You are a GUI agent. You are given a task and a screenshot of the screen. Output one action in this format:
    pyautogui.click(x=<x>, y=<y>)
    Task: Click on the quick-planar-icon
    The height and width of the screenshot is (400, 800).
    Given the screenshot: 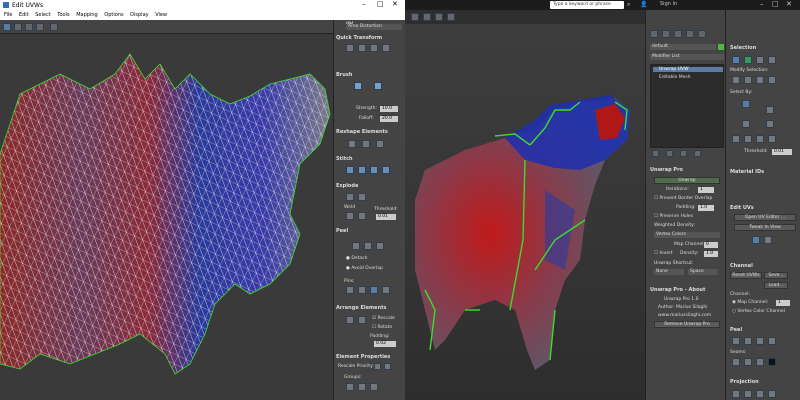 What is the action you would take?
    pyautogui.click(x=768, y=240)
    